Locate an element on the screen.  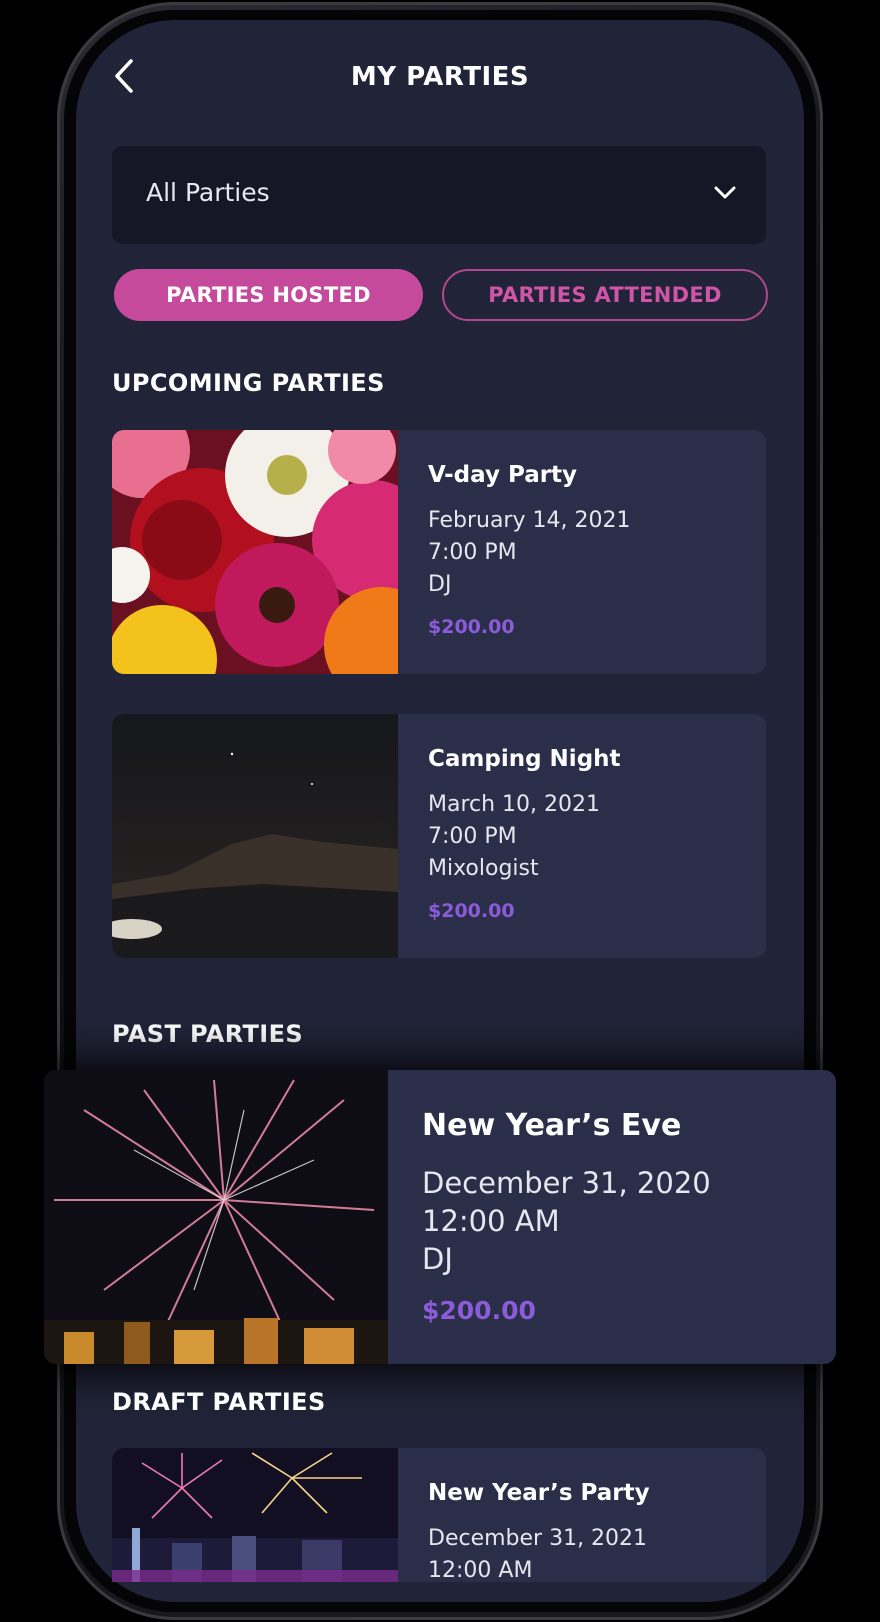
party-date: February 14, 2021 is located at coordinates (529, 520).